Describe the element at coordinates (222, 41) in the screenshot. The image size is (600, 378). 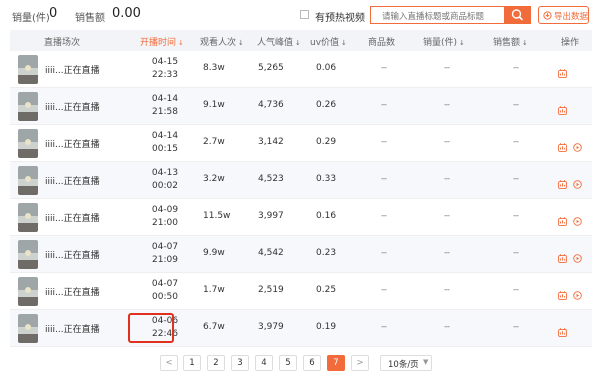
I see `col-views: 观看人次 ↓` at that location.